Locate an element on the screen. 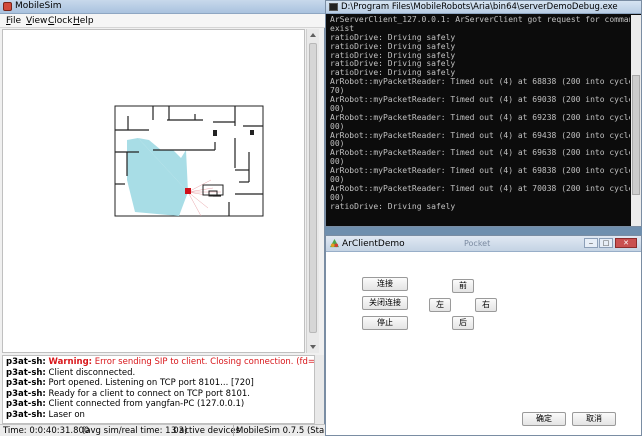 The image size is (642, 436). log-row: p3at-sh: Client disconnected. is located at coordinates (158, 373).